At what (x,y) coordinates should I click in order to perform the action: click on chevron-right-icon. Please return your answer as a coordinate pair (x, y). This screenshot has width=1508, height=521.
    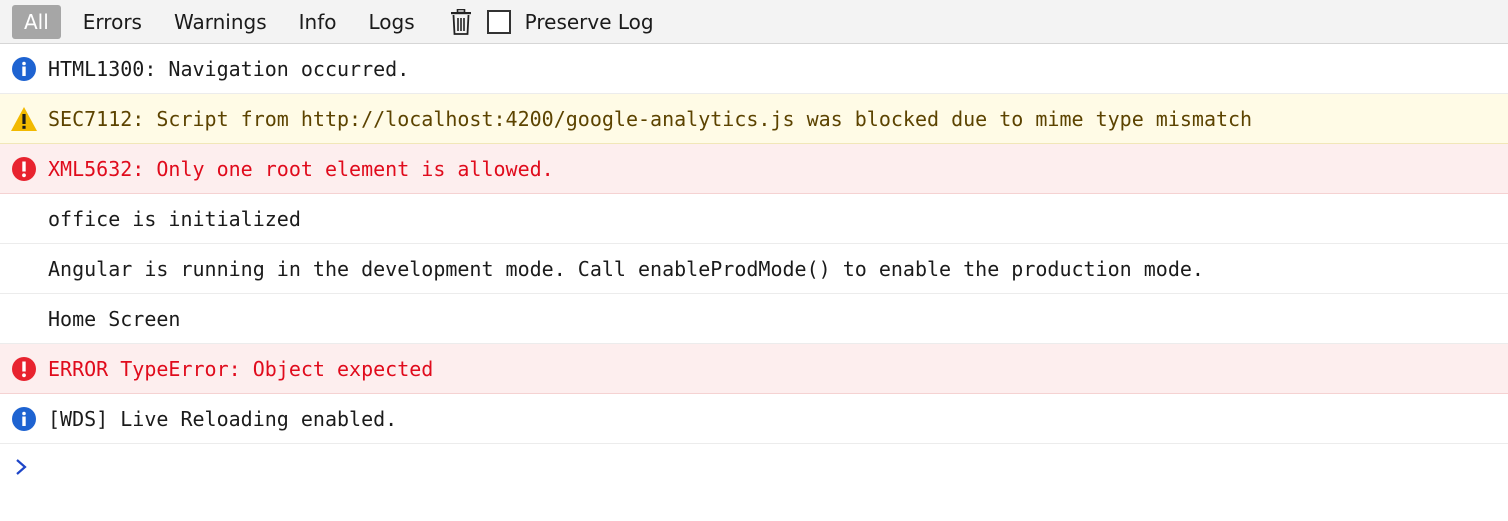
    Looking at the image, I should click on (21, 469).